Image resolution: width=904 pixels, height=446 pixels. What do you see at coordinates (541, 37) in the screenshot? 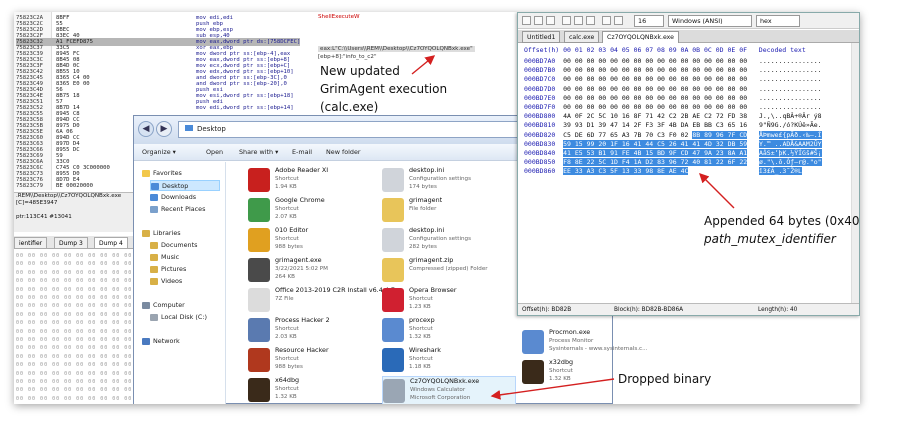
I see `tab-untitled1: Untitled1` at bounding box center [541, 37].